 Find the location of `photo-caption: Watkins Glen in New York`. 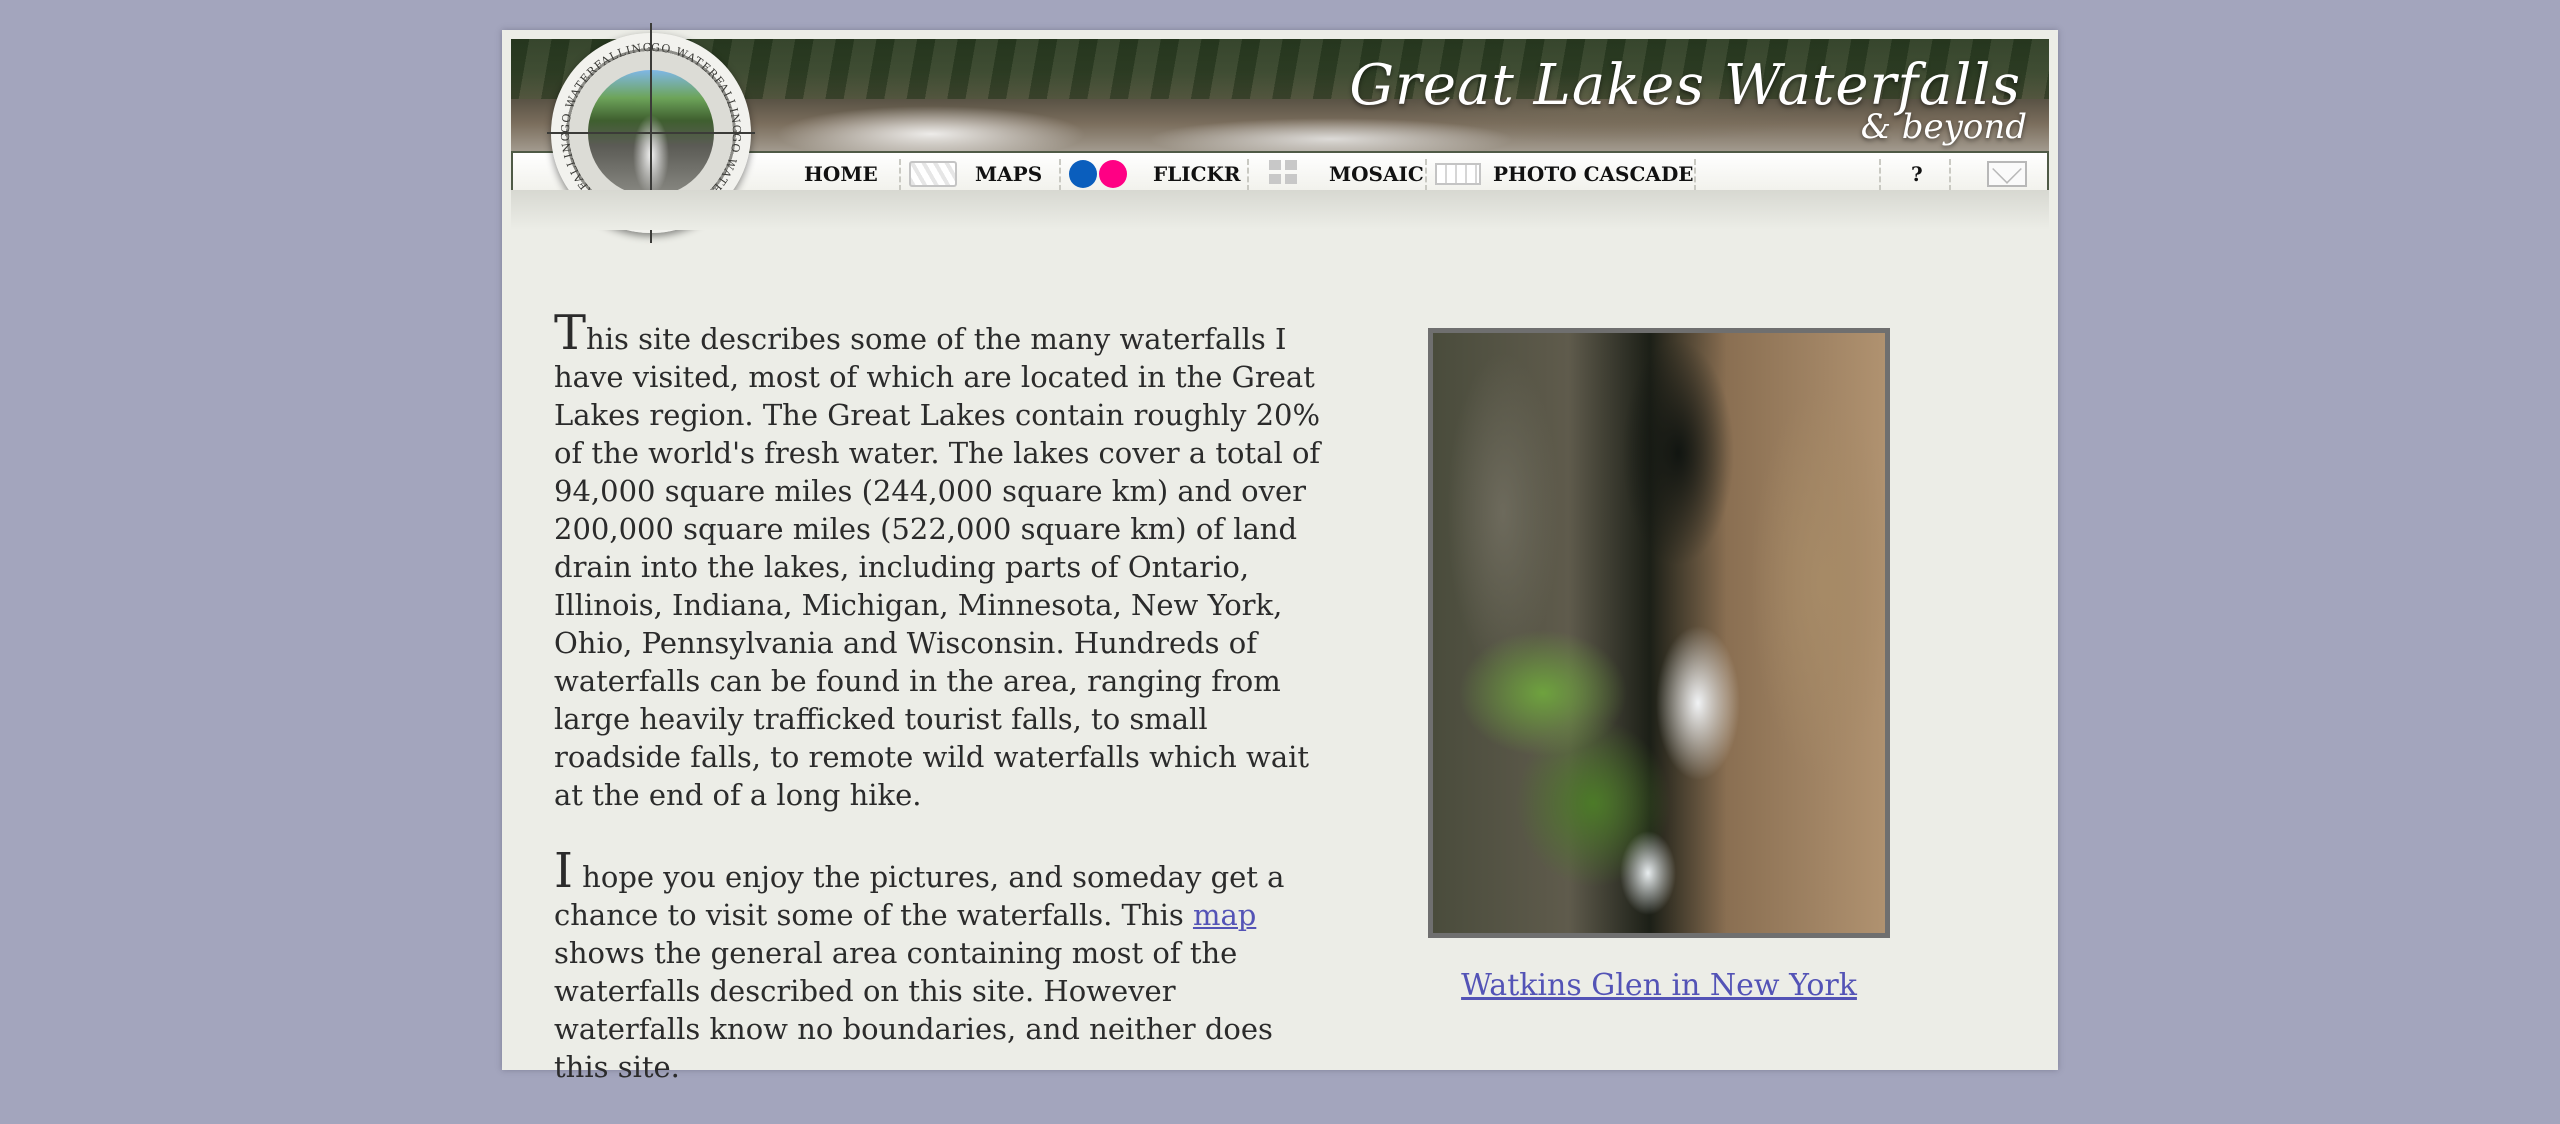

photo-caption: Watkins Glen in New York is located at coordinates (1659, 985).